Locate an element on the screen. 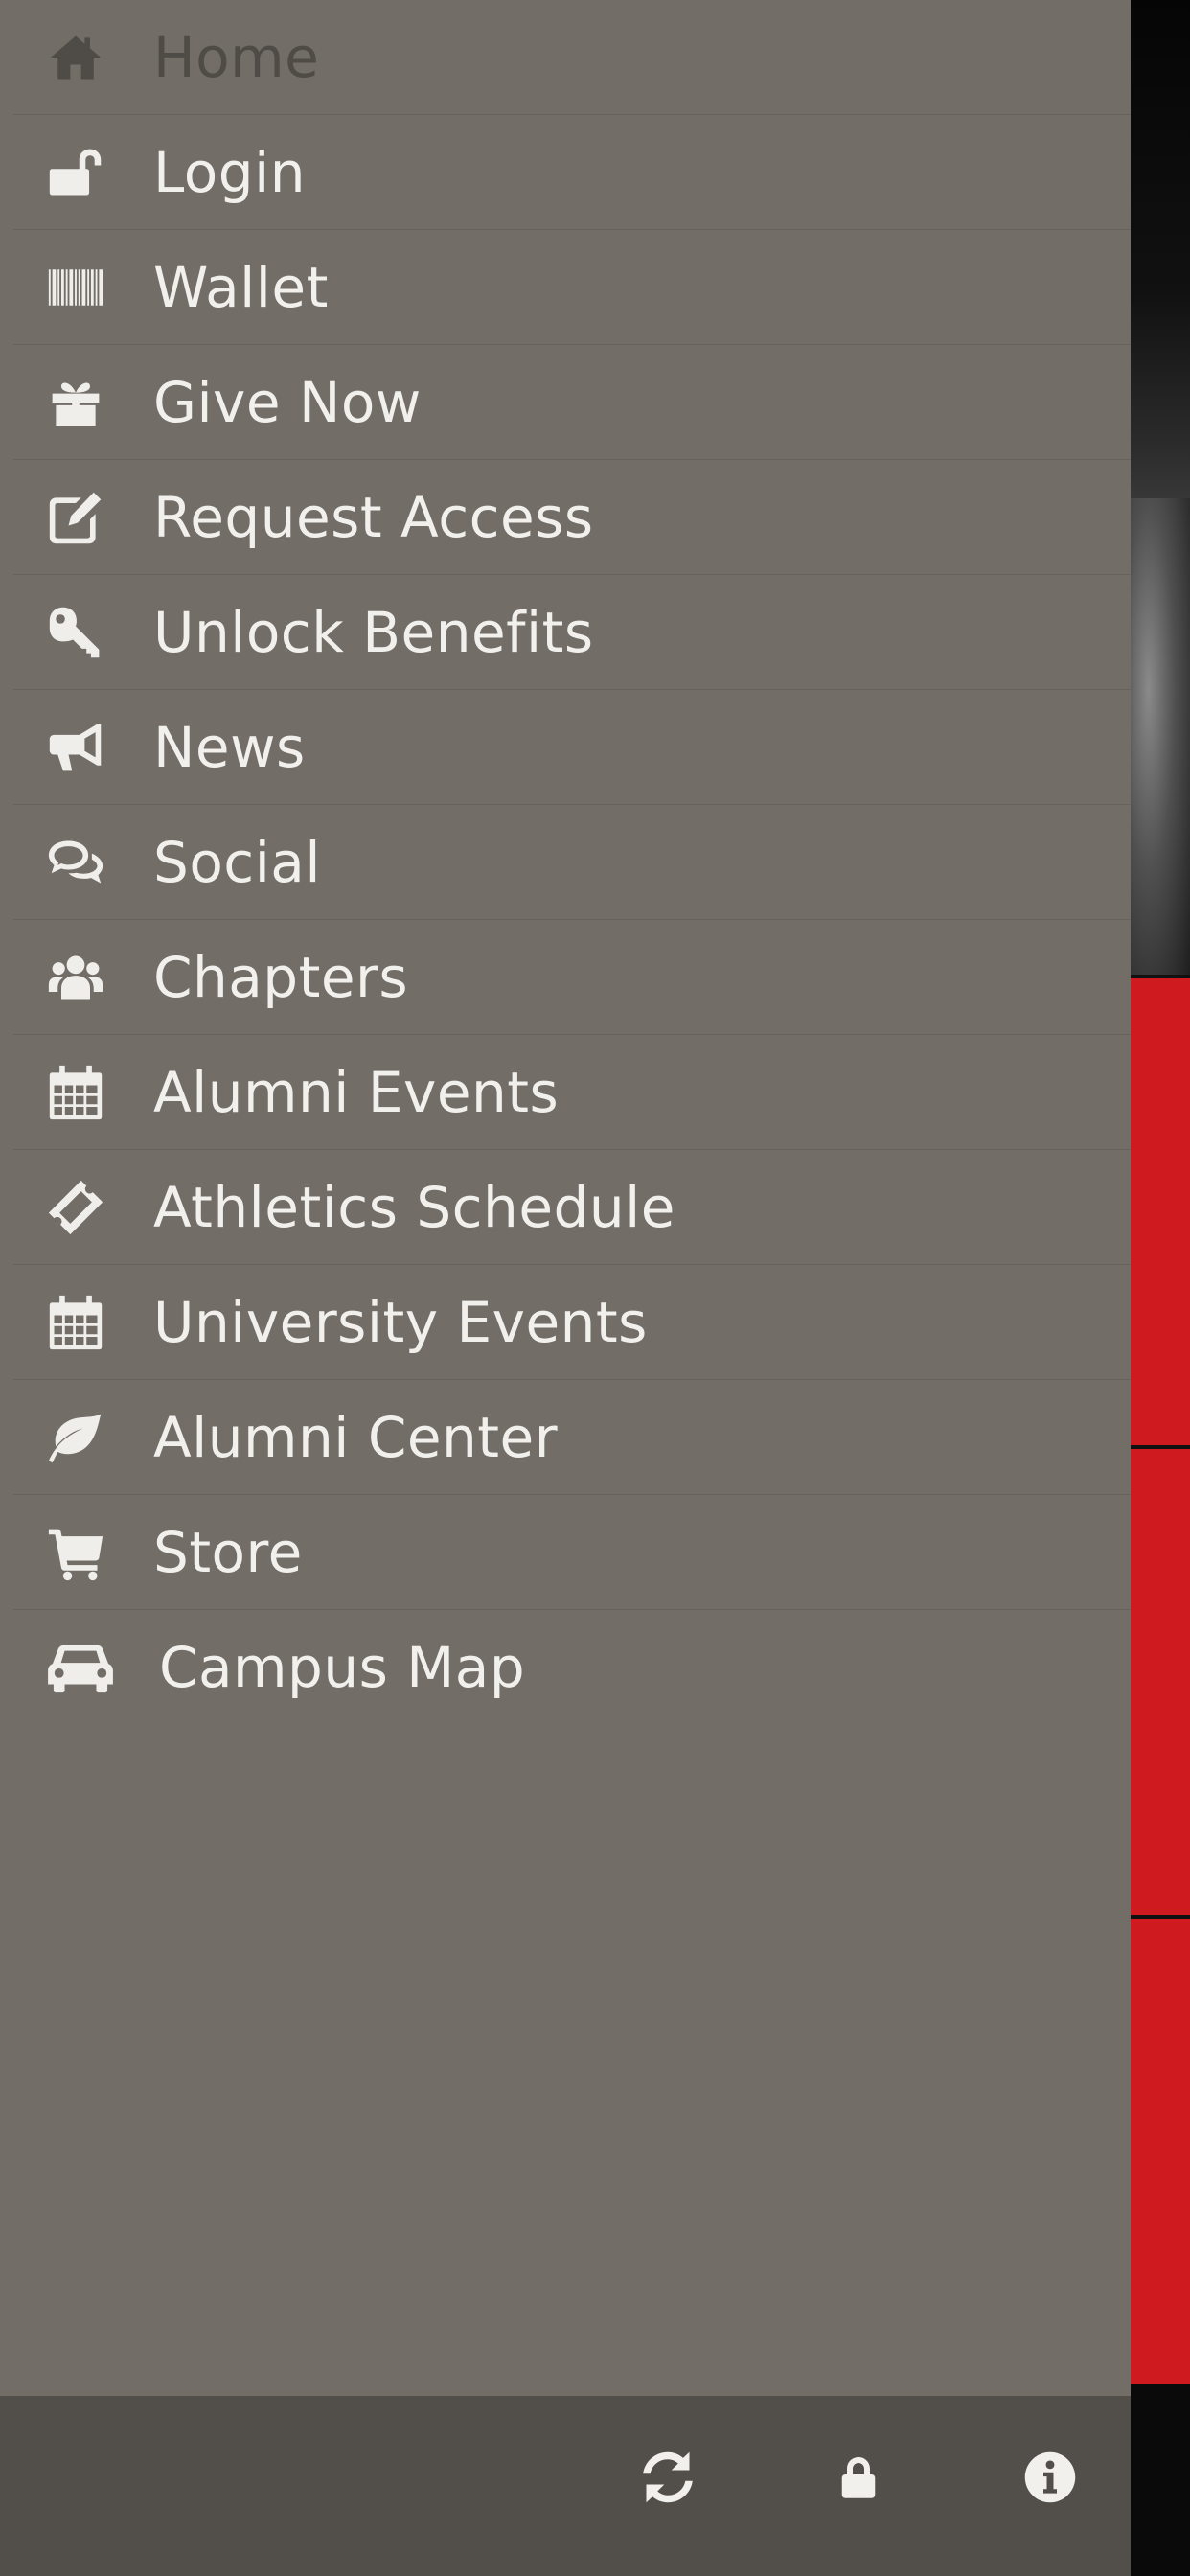  menu-item-label: Home is located at coordinates (237, 57).